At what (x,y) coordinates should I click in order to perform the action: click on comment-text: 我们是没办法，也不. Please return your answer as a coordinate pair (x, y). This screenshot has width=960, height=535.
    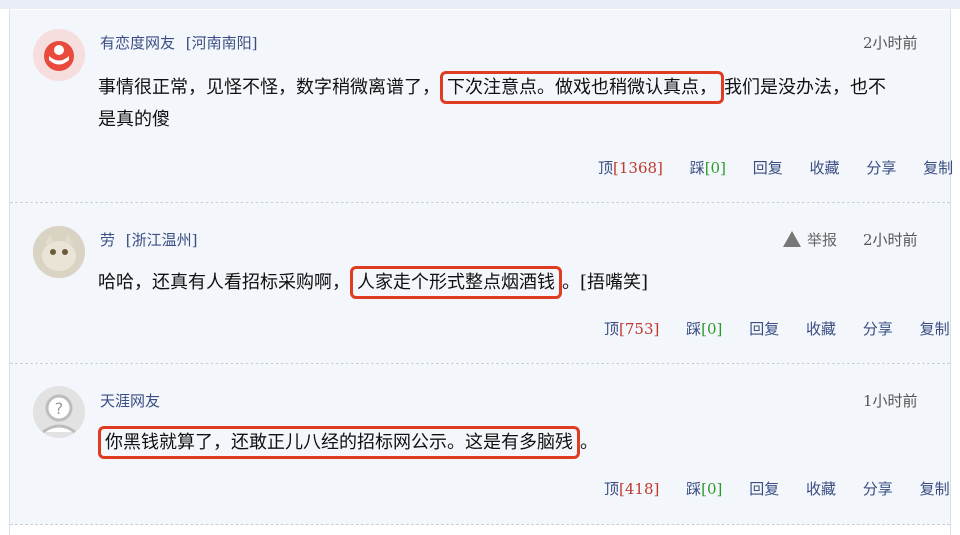
    Looking at the image, I should click on (805, 87).